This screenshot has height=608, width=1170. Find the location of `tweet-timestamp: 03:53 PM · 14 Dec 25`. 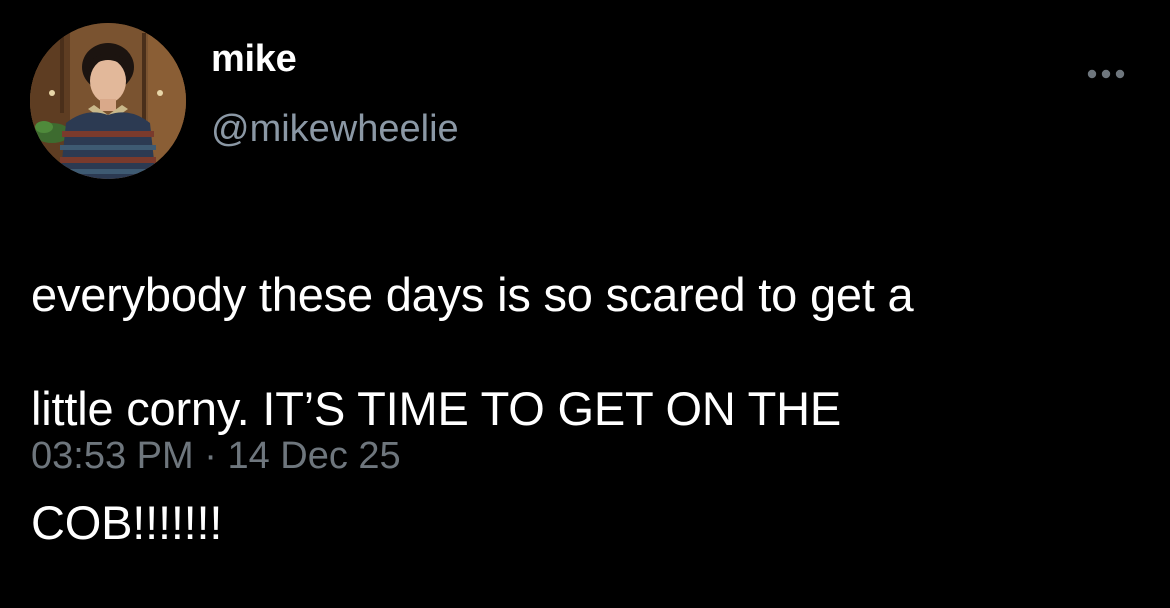

tweet-timestamp: 03:53 PM · 14 Dec 25 is located at coordinates (216, 456).